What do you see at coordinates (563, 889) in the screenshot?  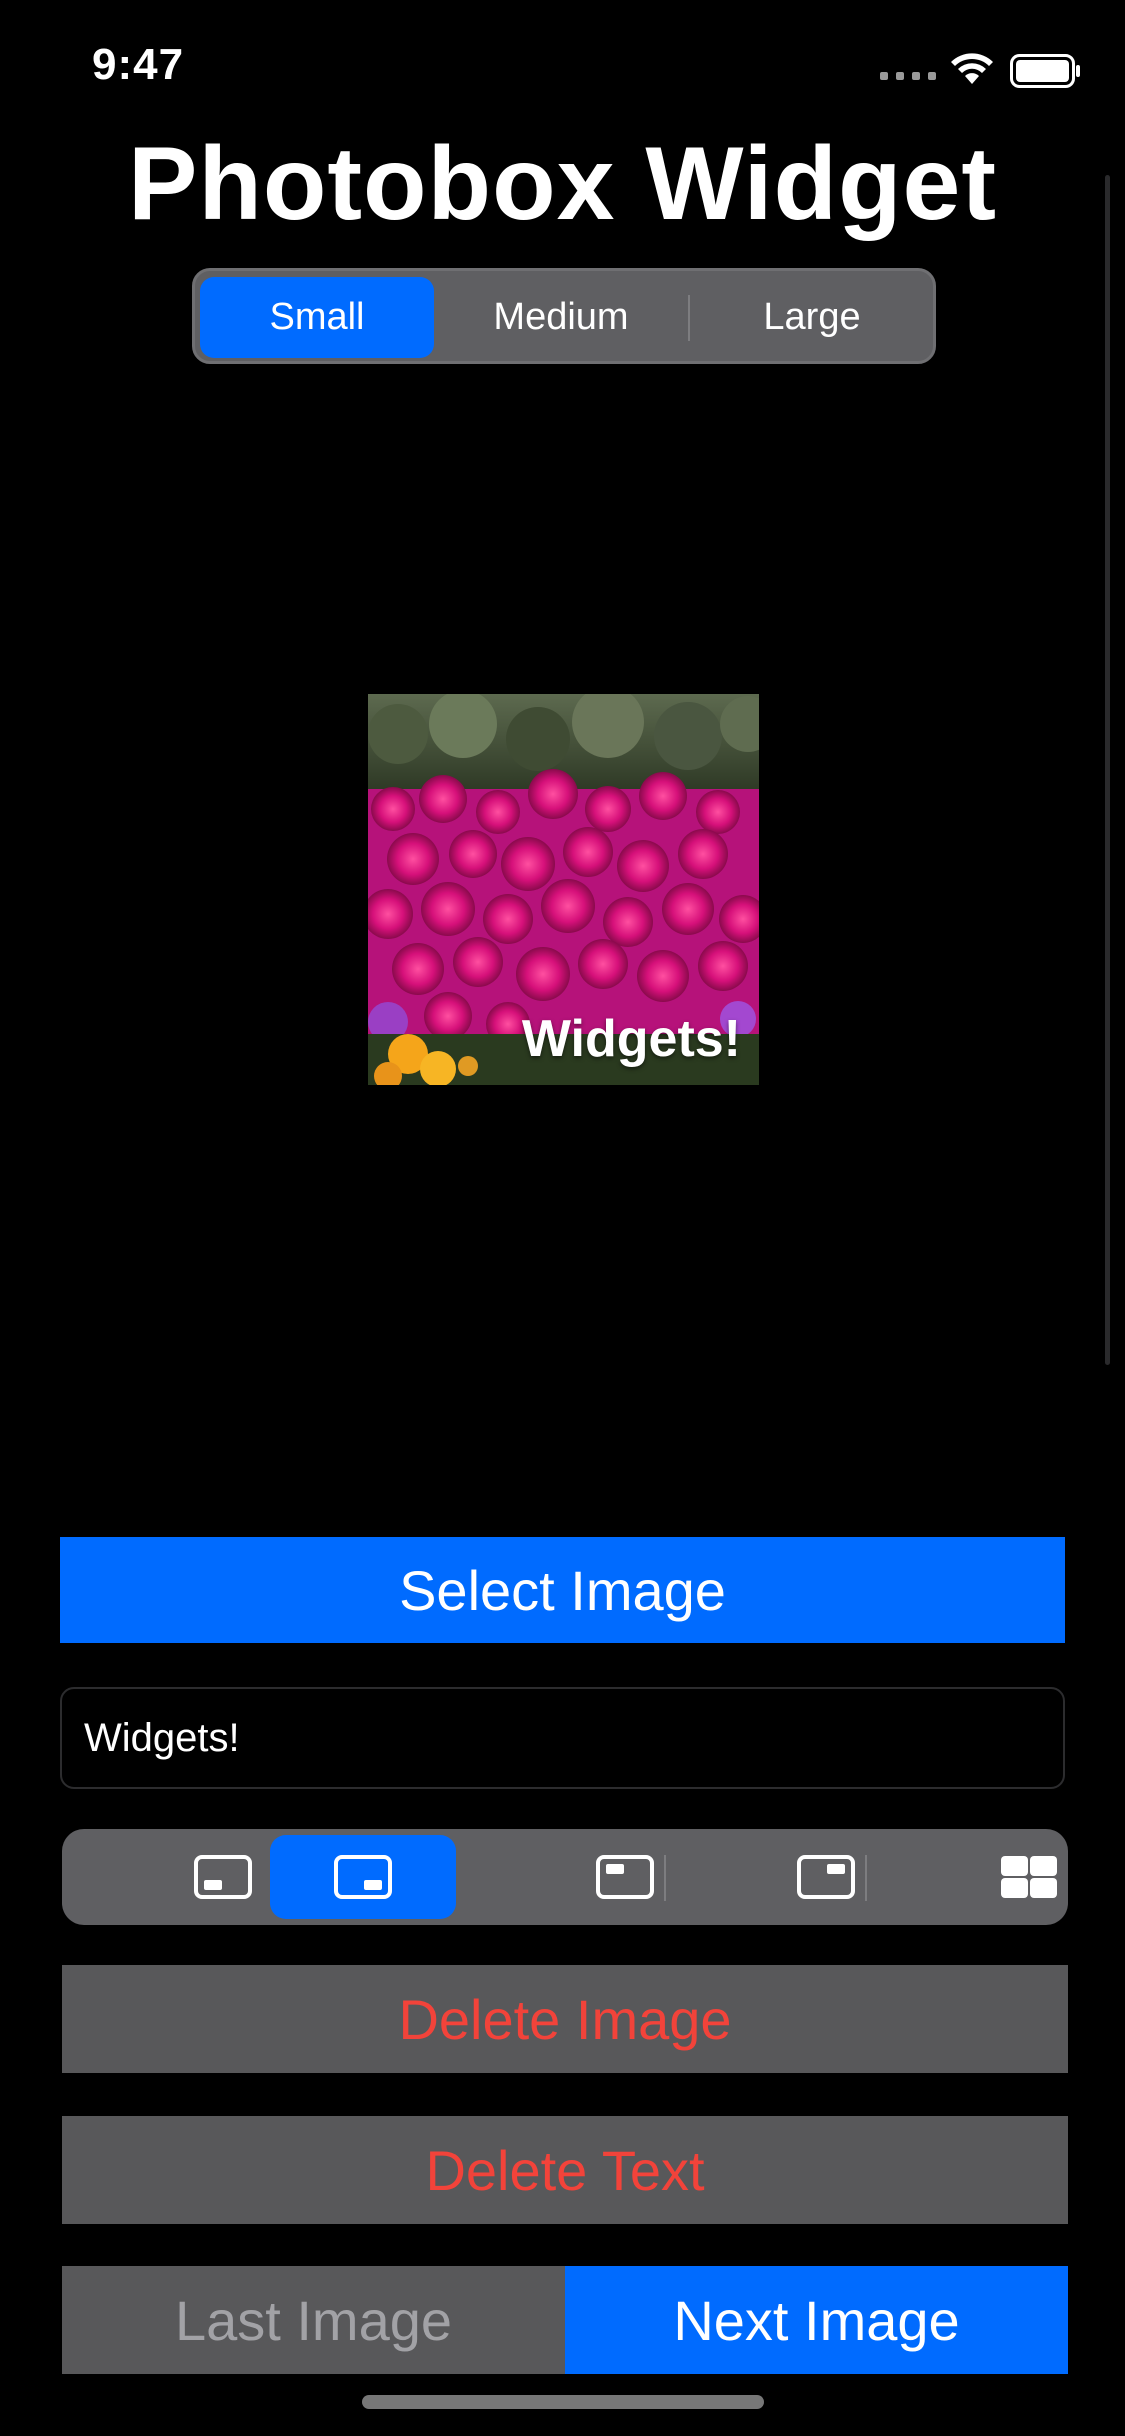 I see `widget-preview: Widgets!` at bounding box center [563, 889].